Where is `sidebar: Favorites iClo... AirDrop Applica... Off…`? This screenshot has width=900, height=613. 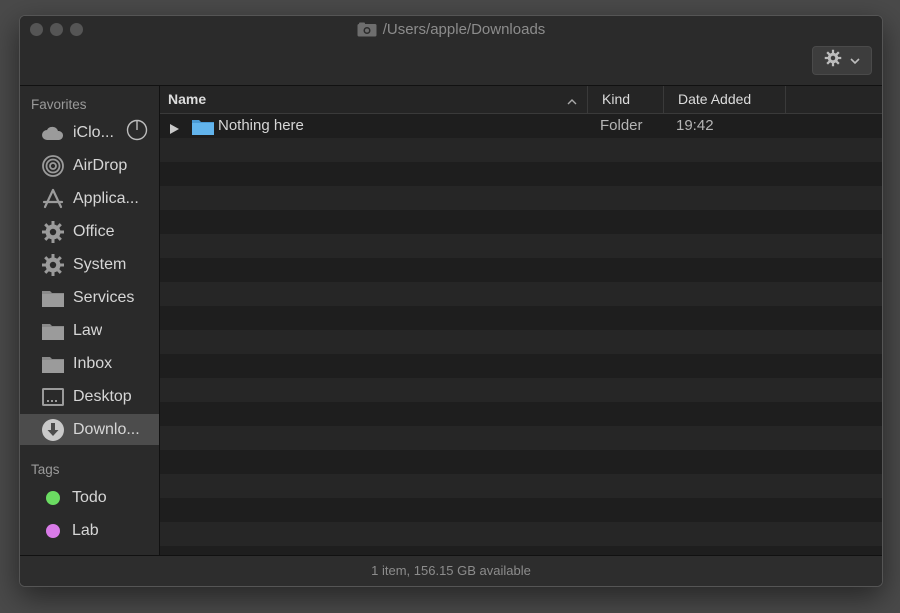 sidebar: Favorites iClo... AirDrop Applica... Off… is located at coordinates (90, 321).